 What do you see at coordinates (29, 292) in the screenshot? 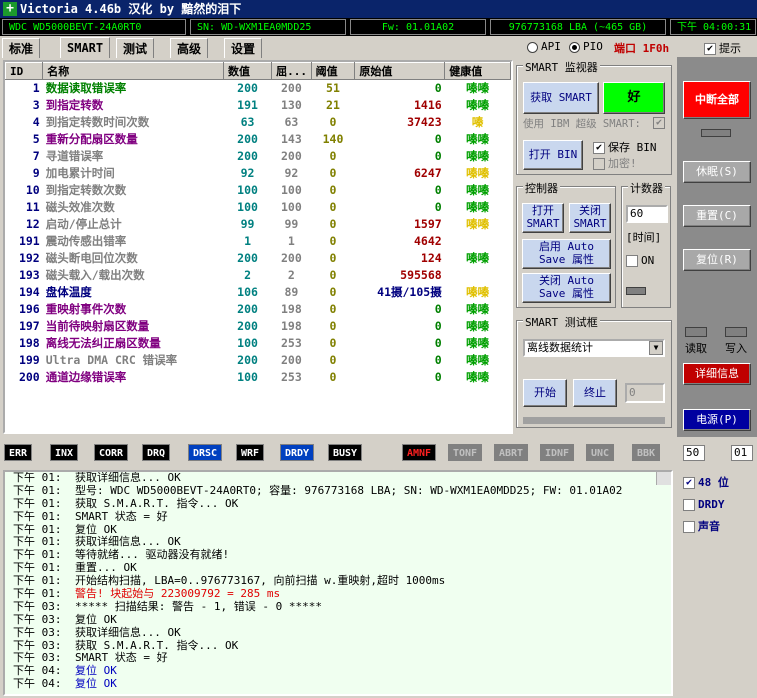
I see `cell-id: 194` at bounding box center [29, 292].